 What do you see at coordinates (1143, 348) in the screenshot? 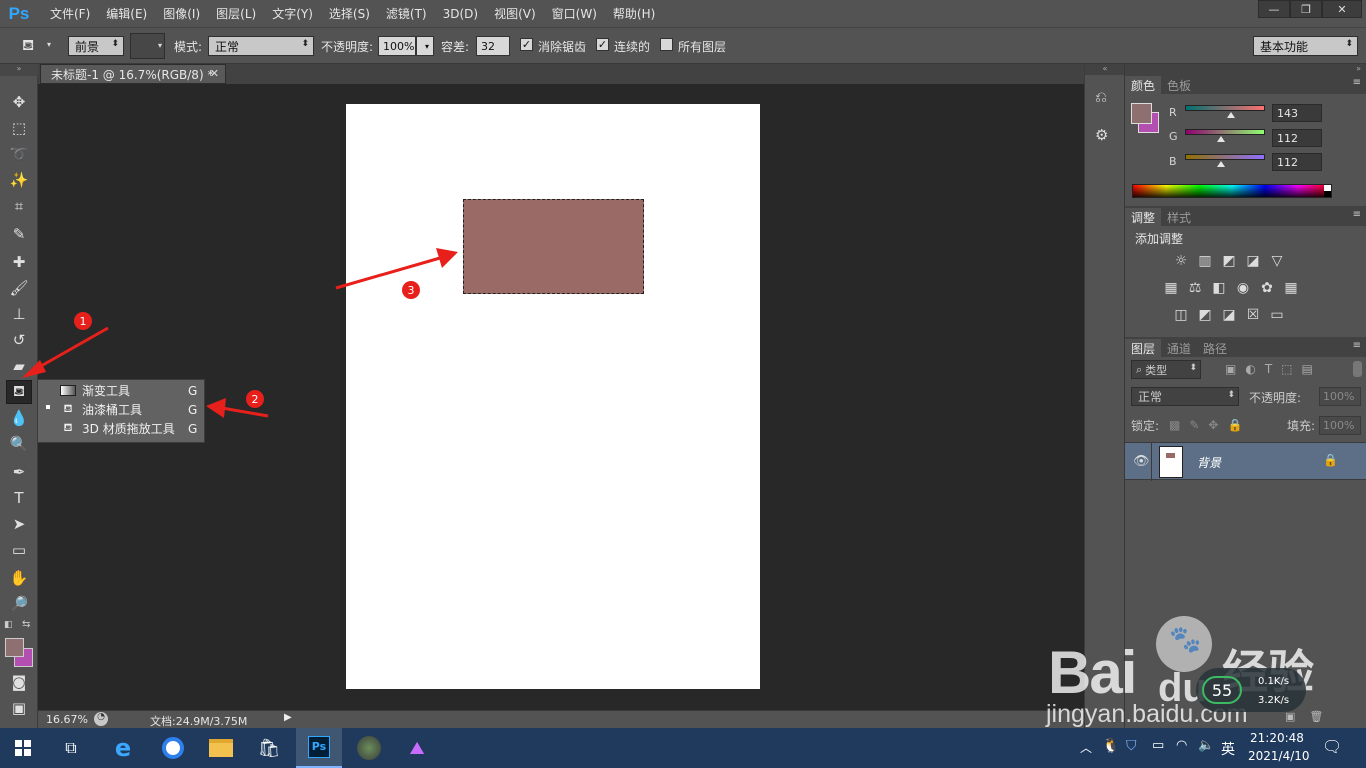
I see `tab-layers: 图层` at bounding box center [1143, 348].